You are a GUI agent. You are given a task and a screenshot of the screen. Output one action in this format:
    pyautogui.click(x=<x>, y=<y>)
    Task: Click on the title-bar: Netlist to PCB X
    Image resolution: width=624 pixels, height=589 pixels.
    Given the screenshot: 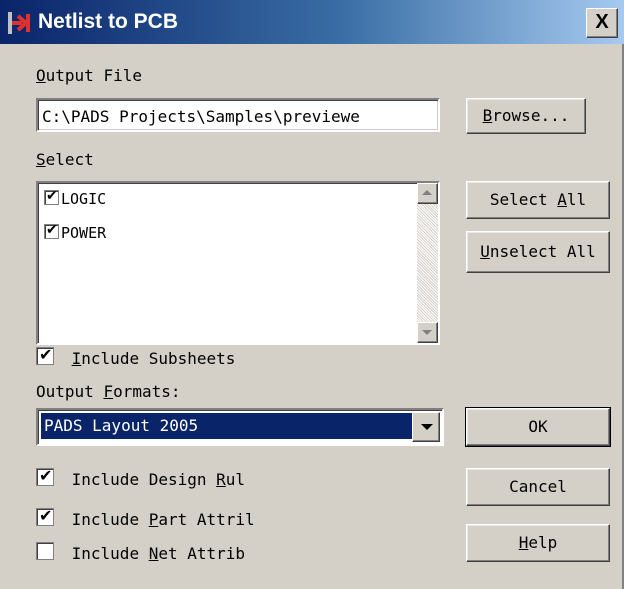 What is the action you would take?
    pyautogui.click(x=312, y=22)
    